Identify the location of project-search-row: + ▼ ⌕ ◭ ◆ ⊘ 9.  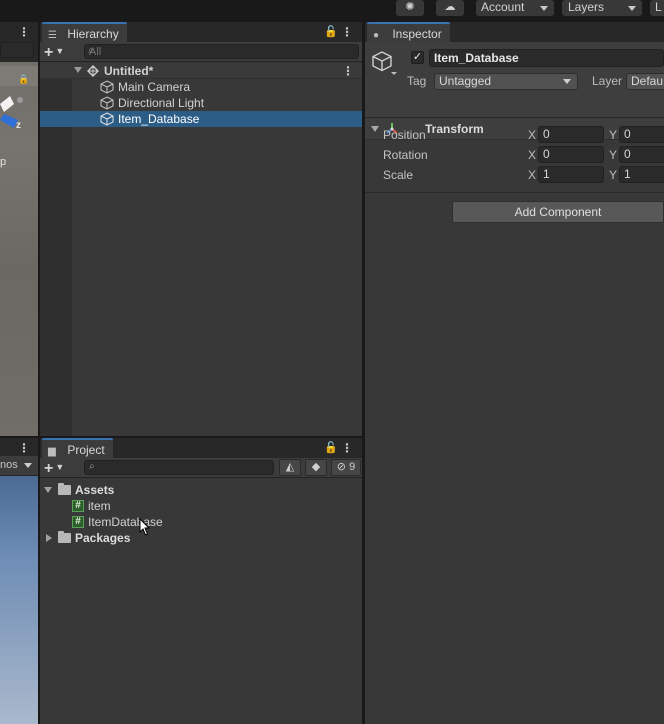
(201, 468).